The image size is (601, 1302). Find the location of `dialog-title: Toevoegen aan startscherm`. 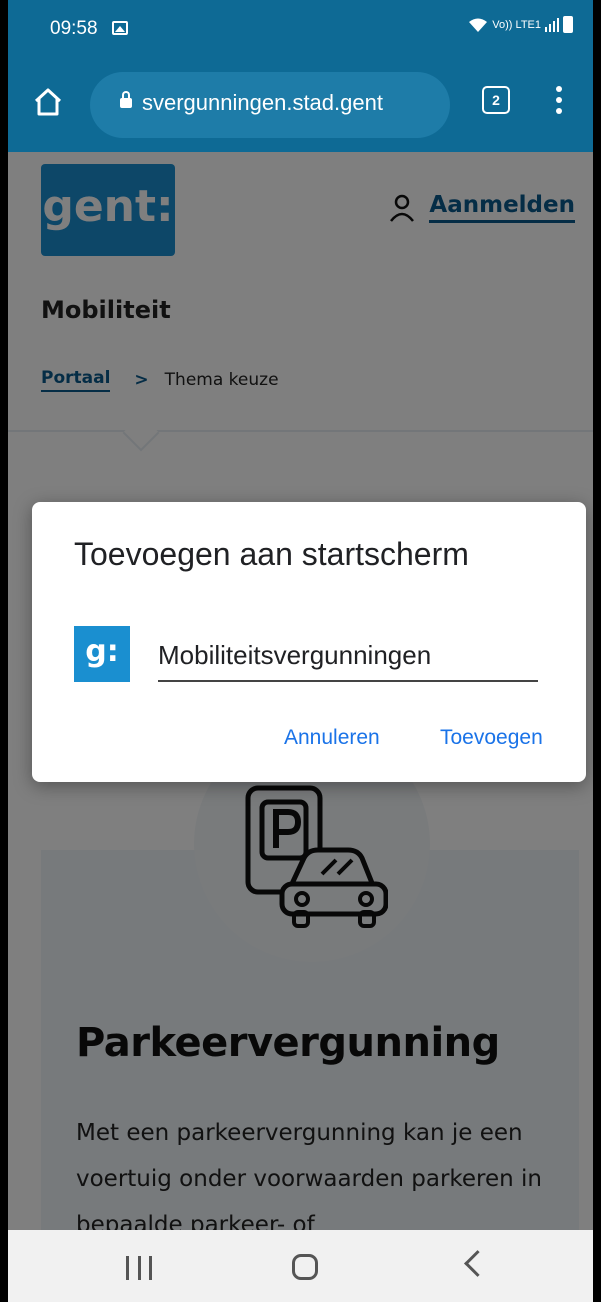

dialog-title: Toevoegen aan startscherm is located at coordinates (271, 554).